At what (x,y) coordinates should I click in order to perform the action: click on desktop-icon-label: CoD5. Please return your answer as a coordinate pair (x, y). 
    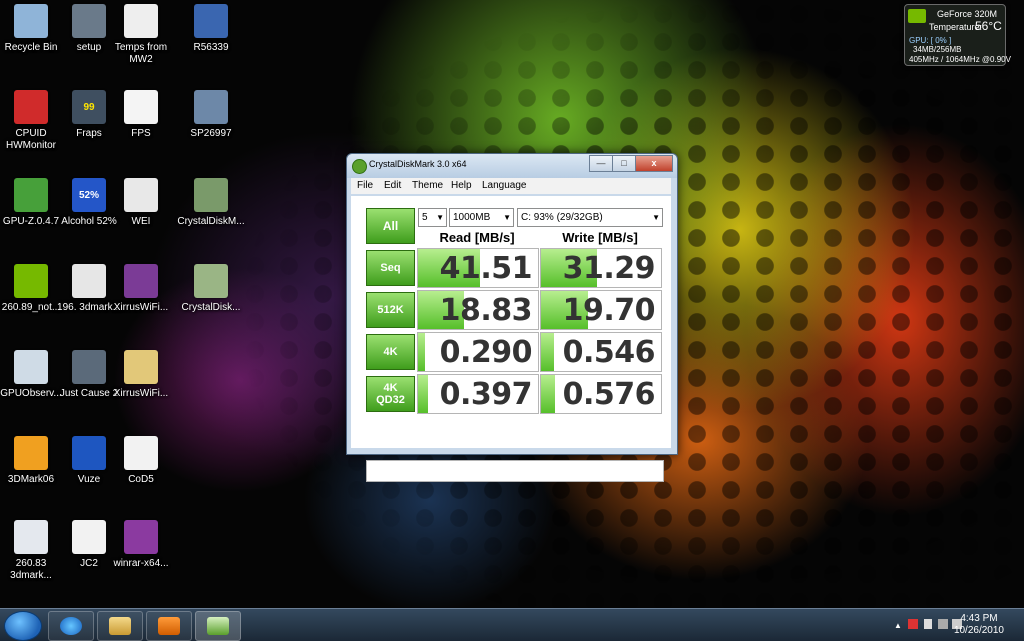
    Looking at the image, I should click on (141, 479).